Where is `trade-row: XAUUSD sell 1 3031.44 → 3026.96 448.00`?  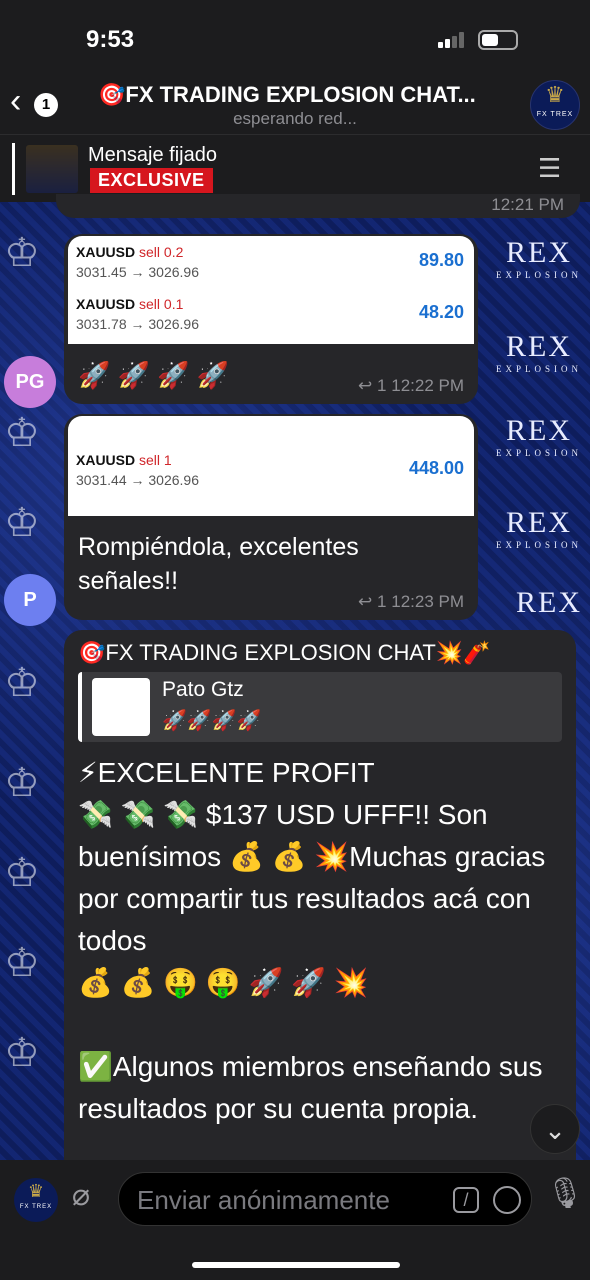 trade-row: XAUUSD sell 1 3031.44 → 3026.96 448.00 is located at coordinates (270, 470).